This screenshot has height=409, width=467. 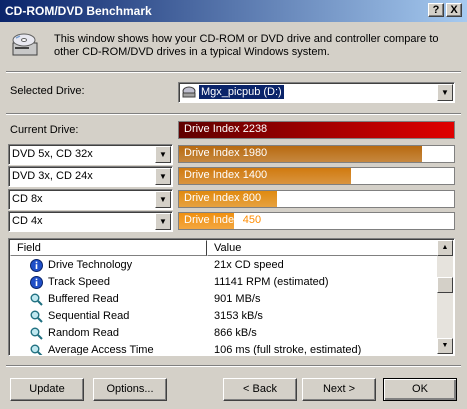 What do you see at coordinates (445, 297) in the screenshot?
I see `vertical-scrollbar: ▲ ▼` at bounding box center [445, 297].